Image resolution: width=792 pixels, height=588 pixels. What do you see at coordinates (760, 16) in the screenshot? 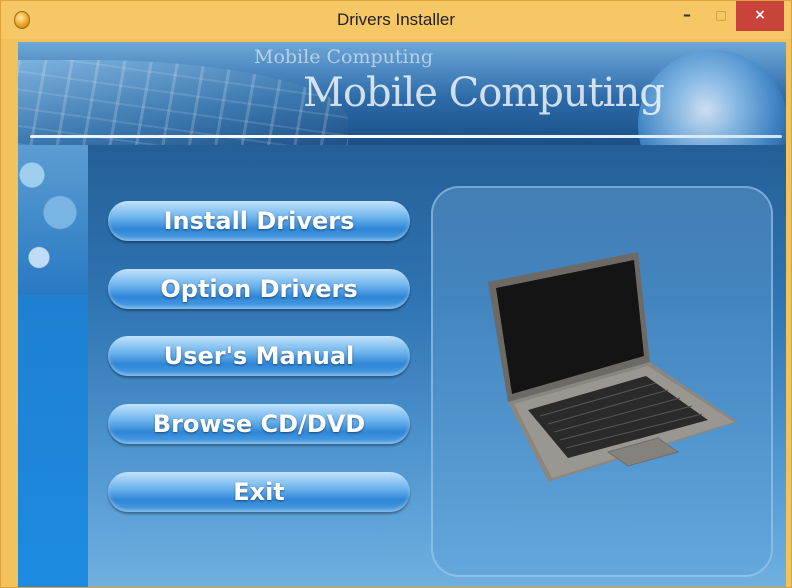
I see `close-button: ×` at bounding box center [760, 16].